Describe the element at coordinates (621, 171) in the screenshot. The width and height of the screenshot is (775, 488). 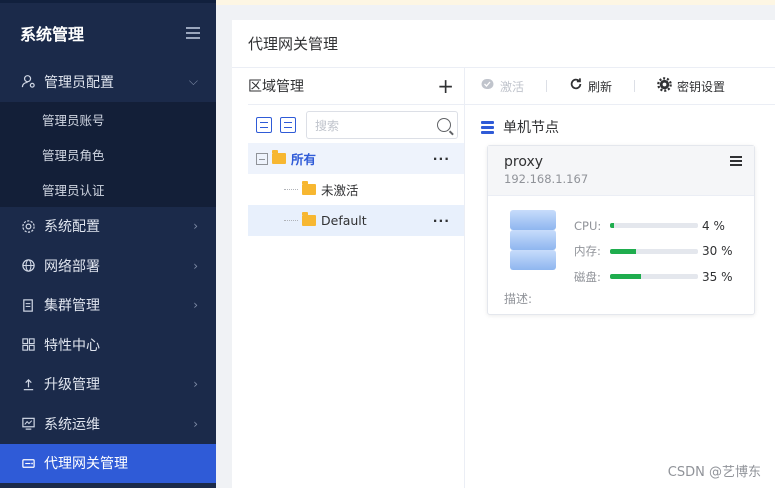
I see `node-card-header: proxy 192.168.1.167` at that location.